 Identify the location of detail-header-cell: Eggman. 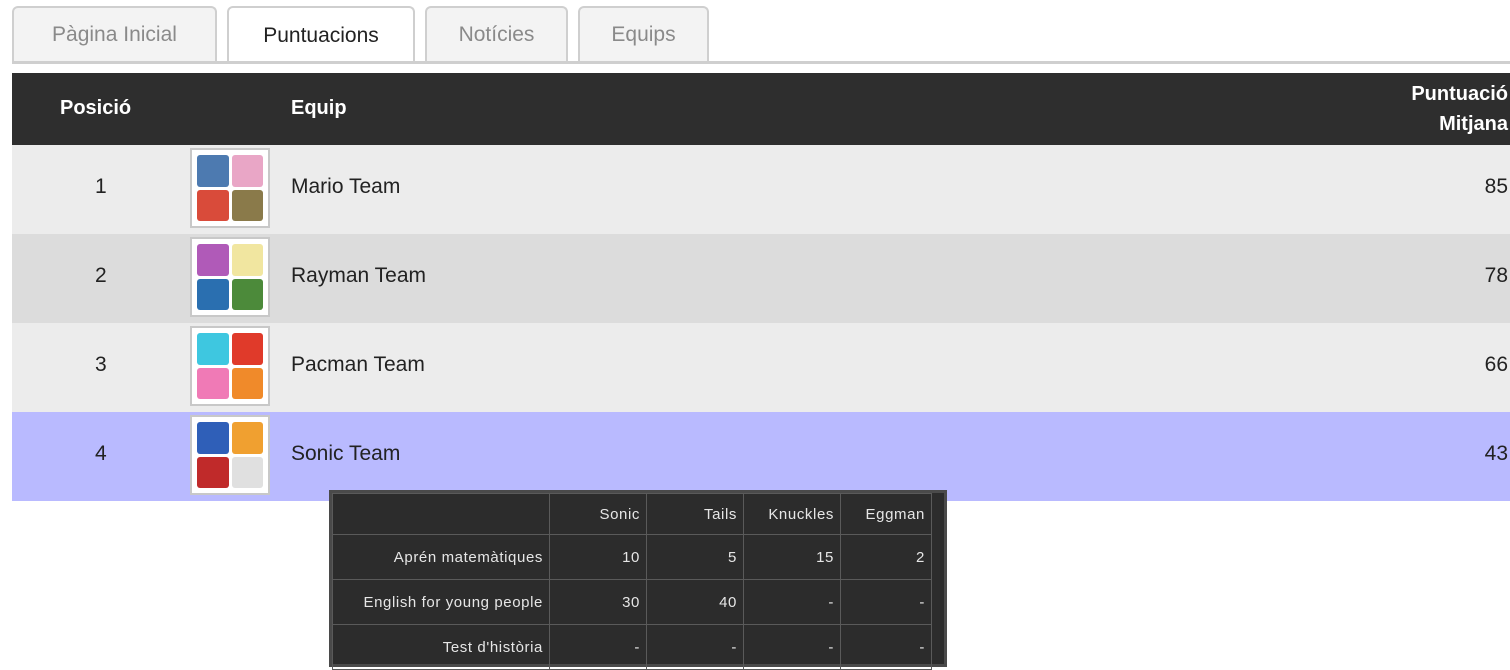
(886, 514).